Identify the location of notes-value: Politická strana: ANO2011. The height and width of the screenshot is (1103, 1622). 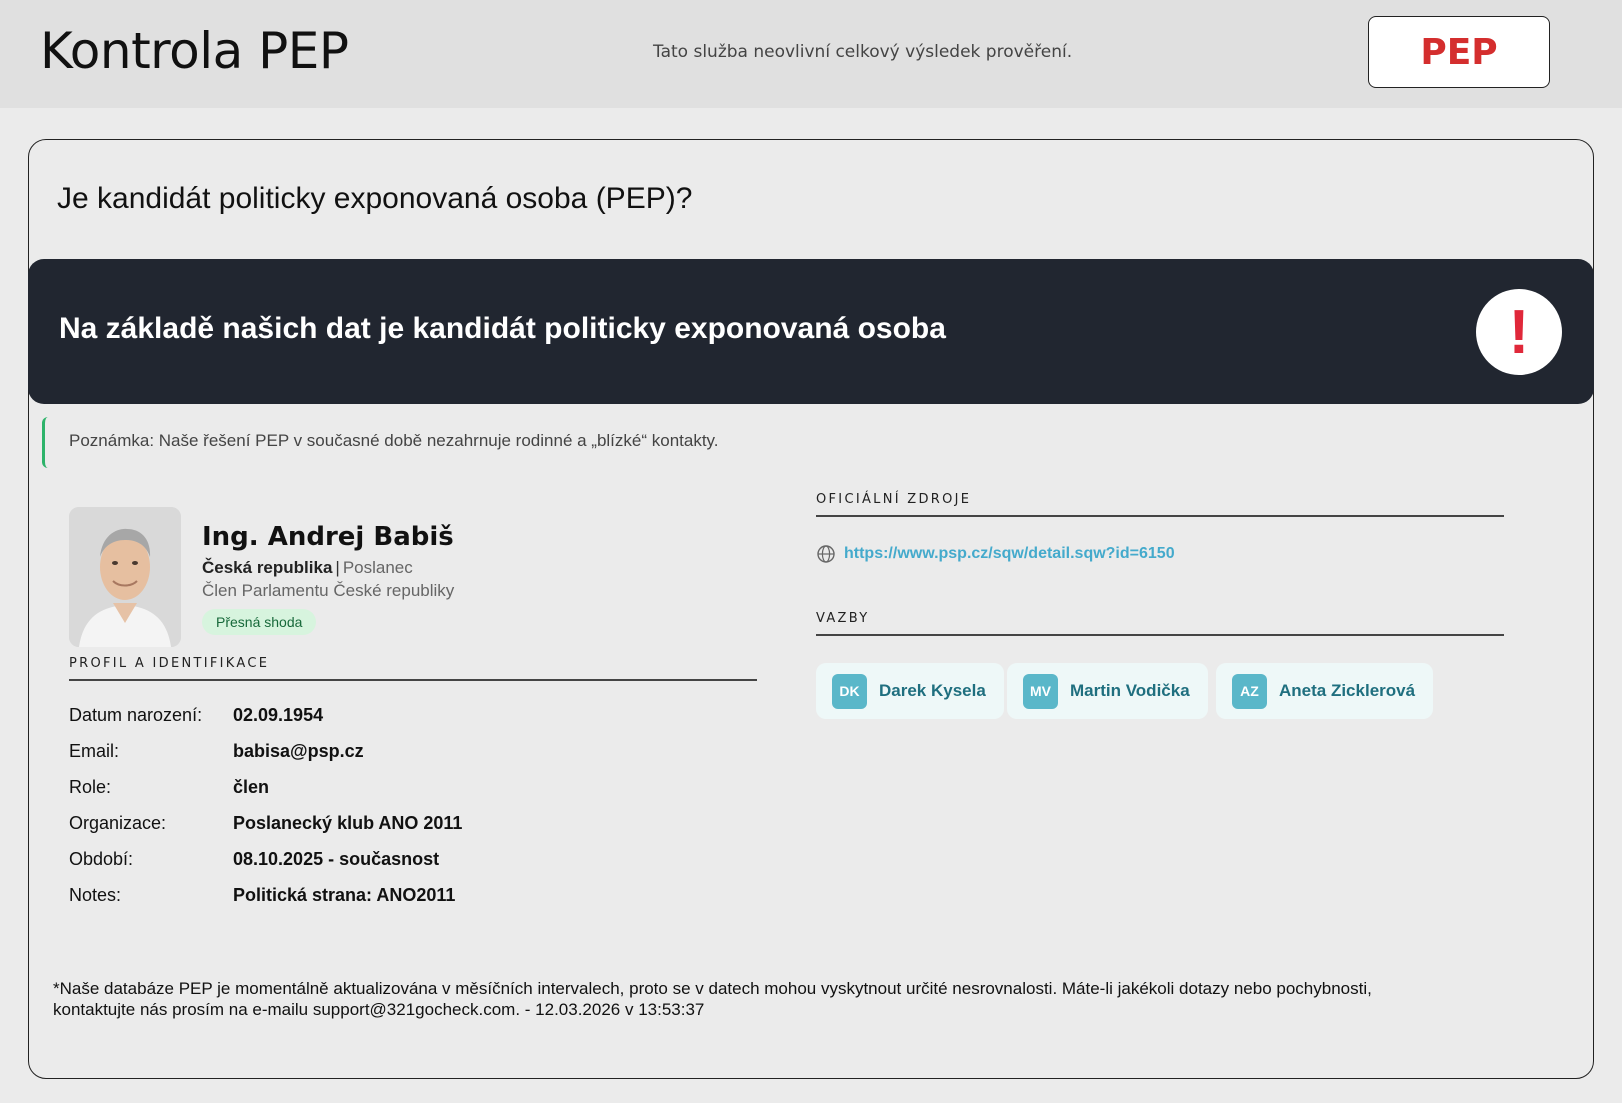
(344, 895).